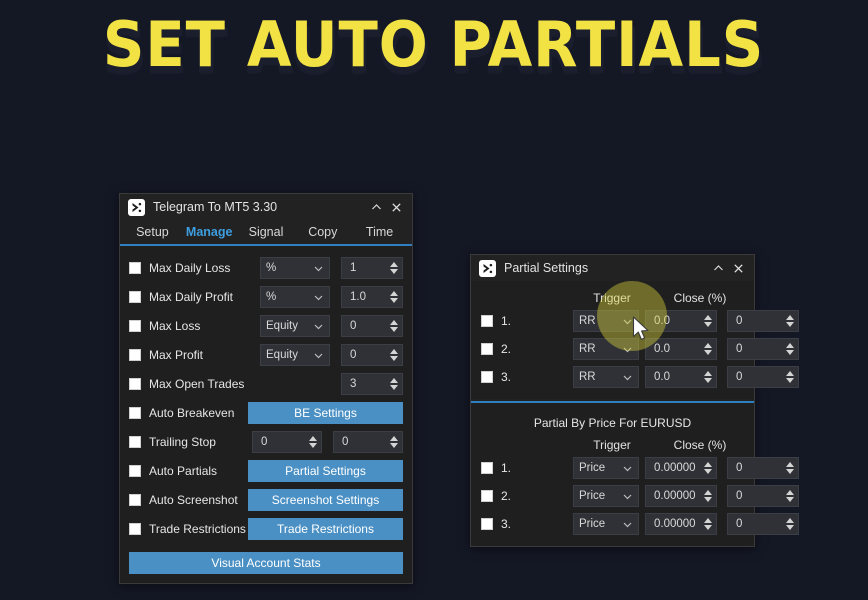 The image size is (868, 600). Describe the element at coordinates (325, 500) in the screenshot. I see `screenshot-settings-button: Screenshot Settings` at that location.